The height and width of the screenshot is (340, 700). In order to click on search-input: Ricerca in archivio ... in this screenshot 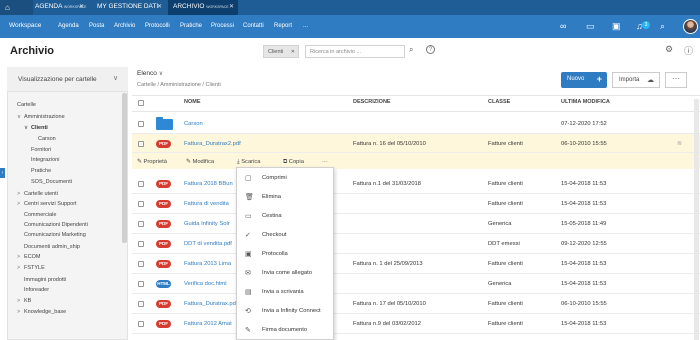, I will do `click(355, 51)`.